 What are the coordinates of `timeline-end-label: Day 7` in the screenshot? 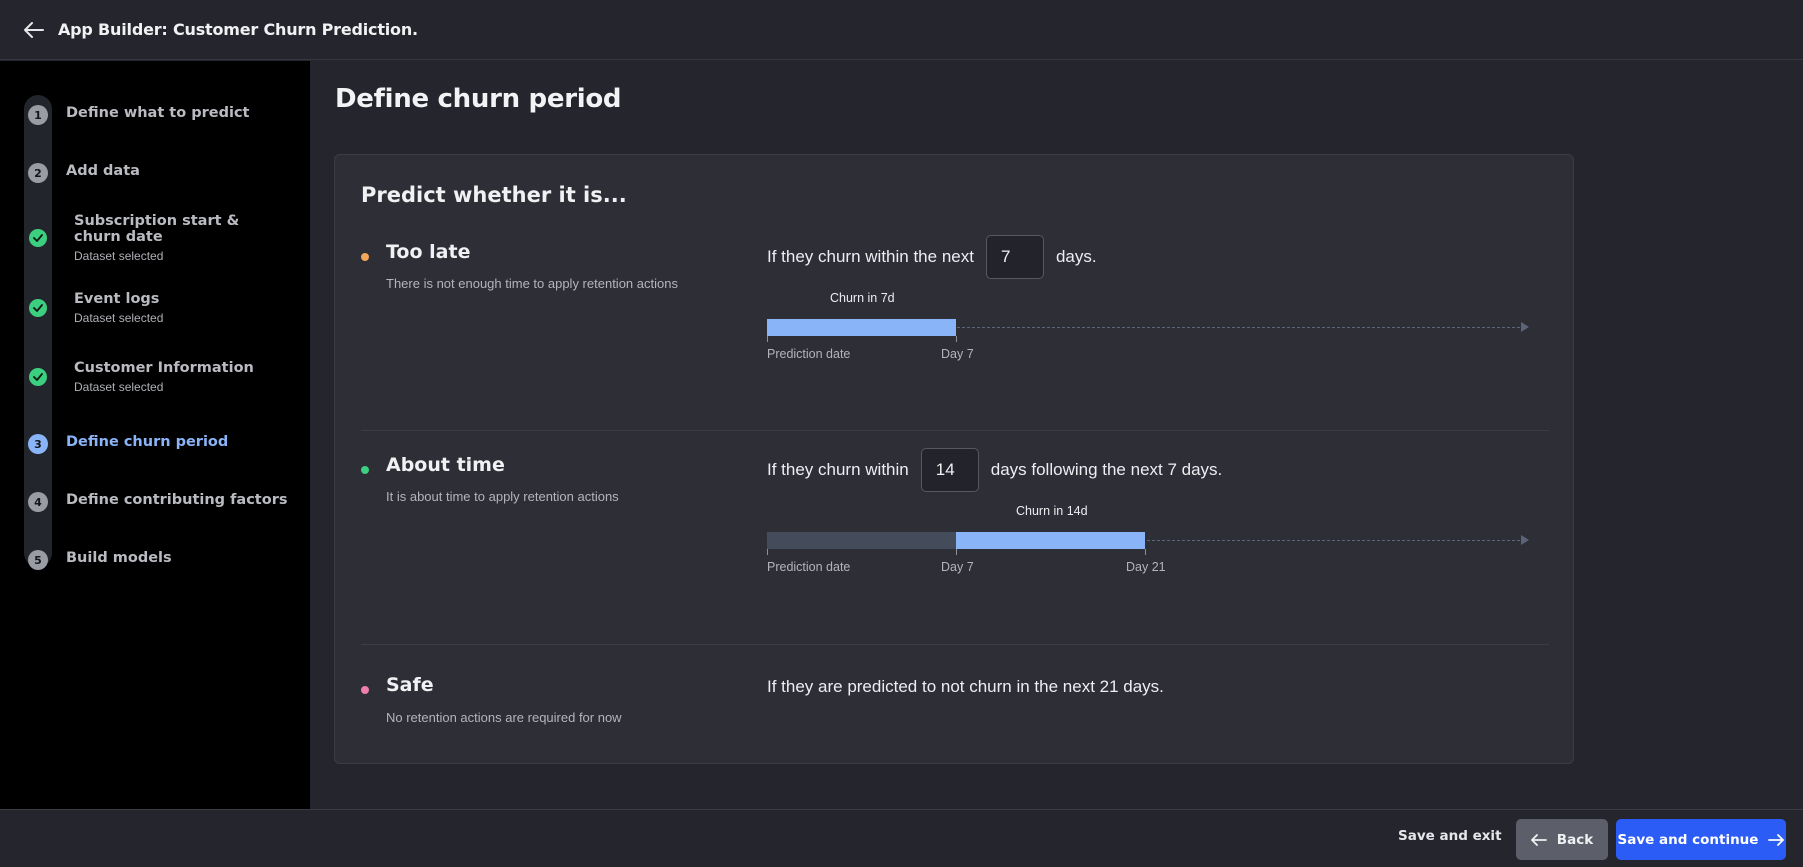 It's located at (957, 354).